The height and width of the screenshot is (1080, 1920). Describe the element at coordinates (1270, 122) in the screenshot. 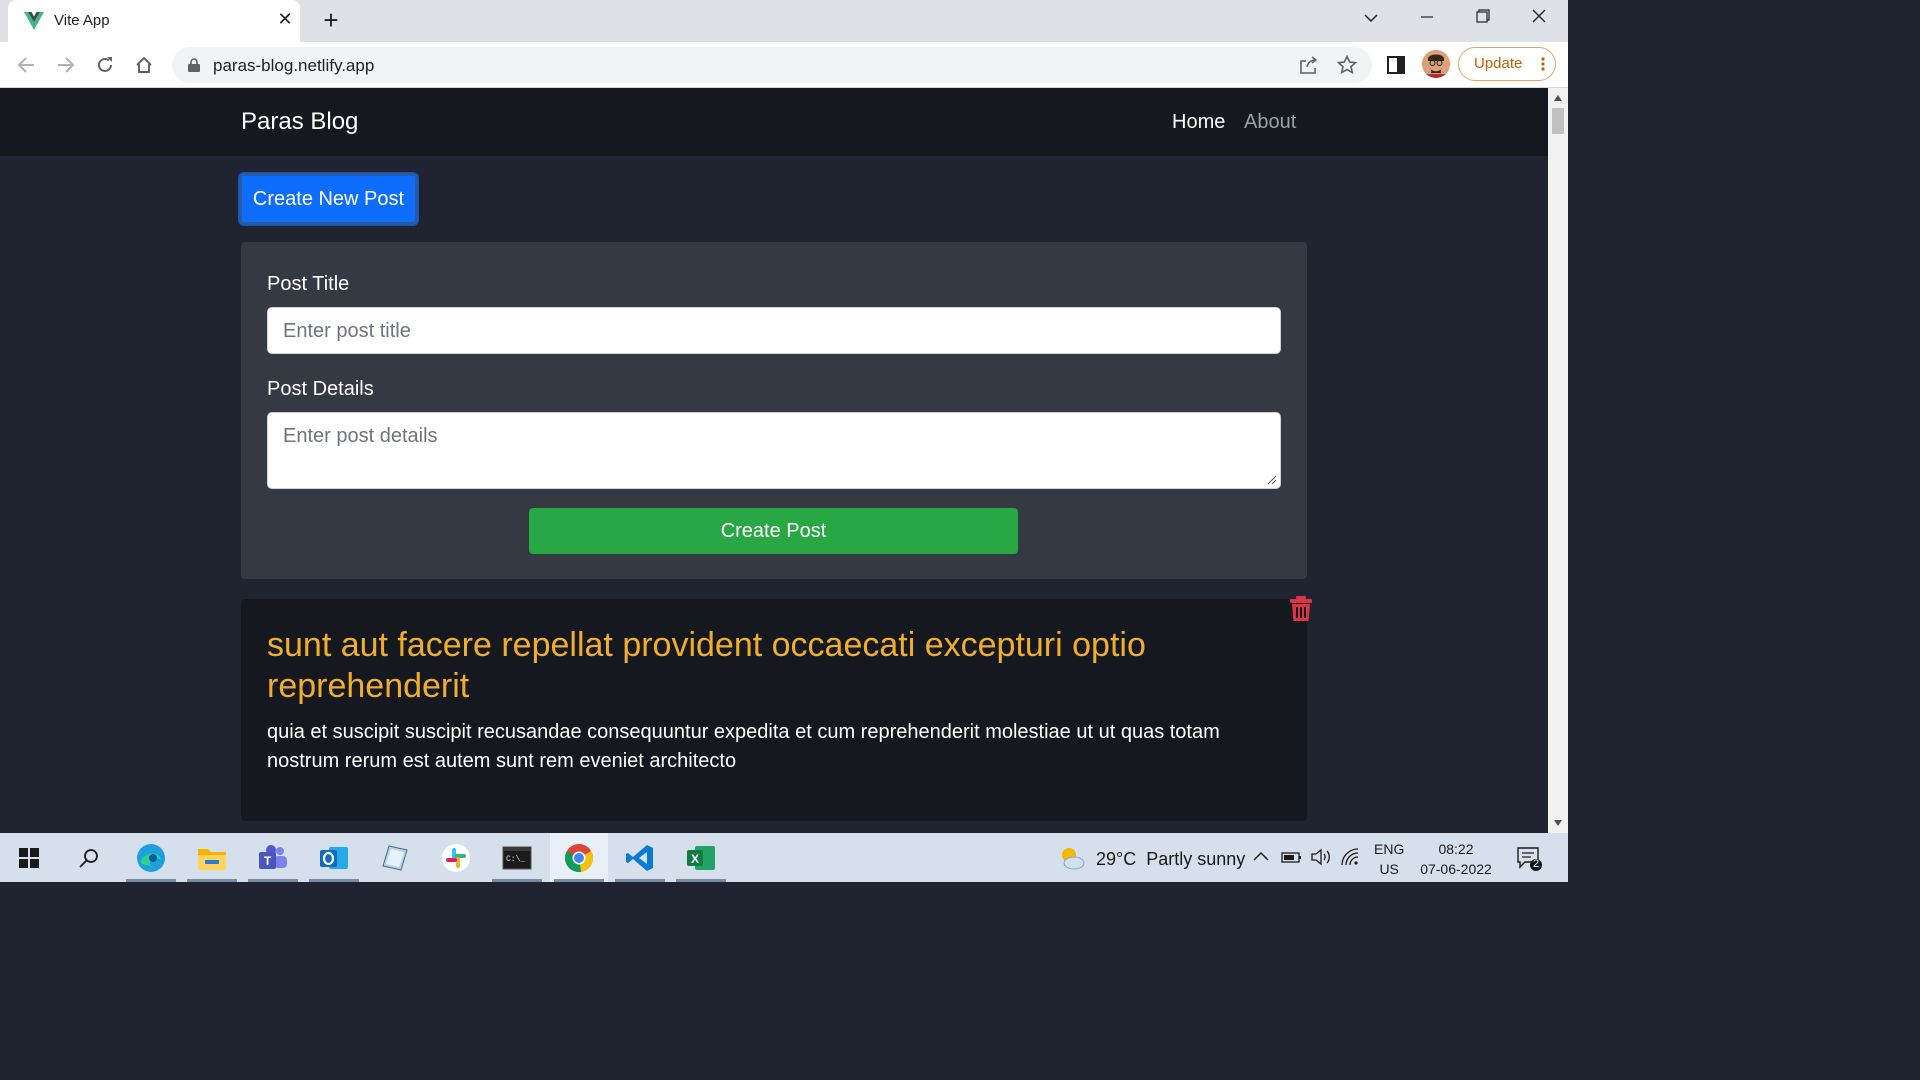

I see `nav-link-about: About` at that location.